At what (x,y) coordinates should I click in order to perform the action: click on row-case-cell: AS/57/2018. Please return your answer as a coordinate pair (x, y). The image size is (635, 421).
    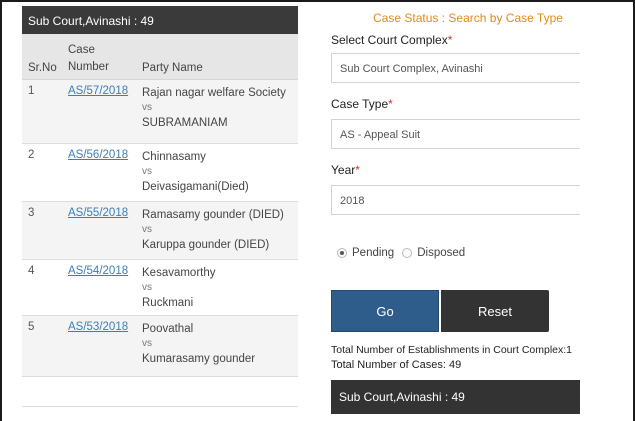
    Looking at the image, I should click on (99, 111).